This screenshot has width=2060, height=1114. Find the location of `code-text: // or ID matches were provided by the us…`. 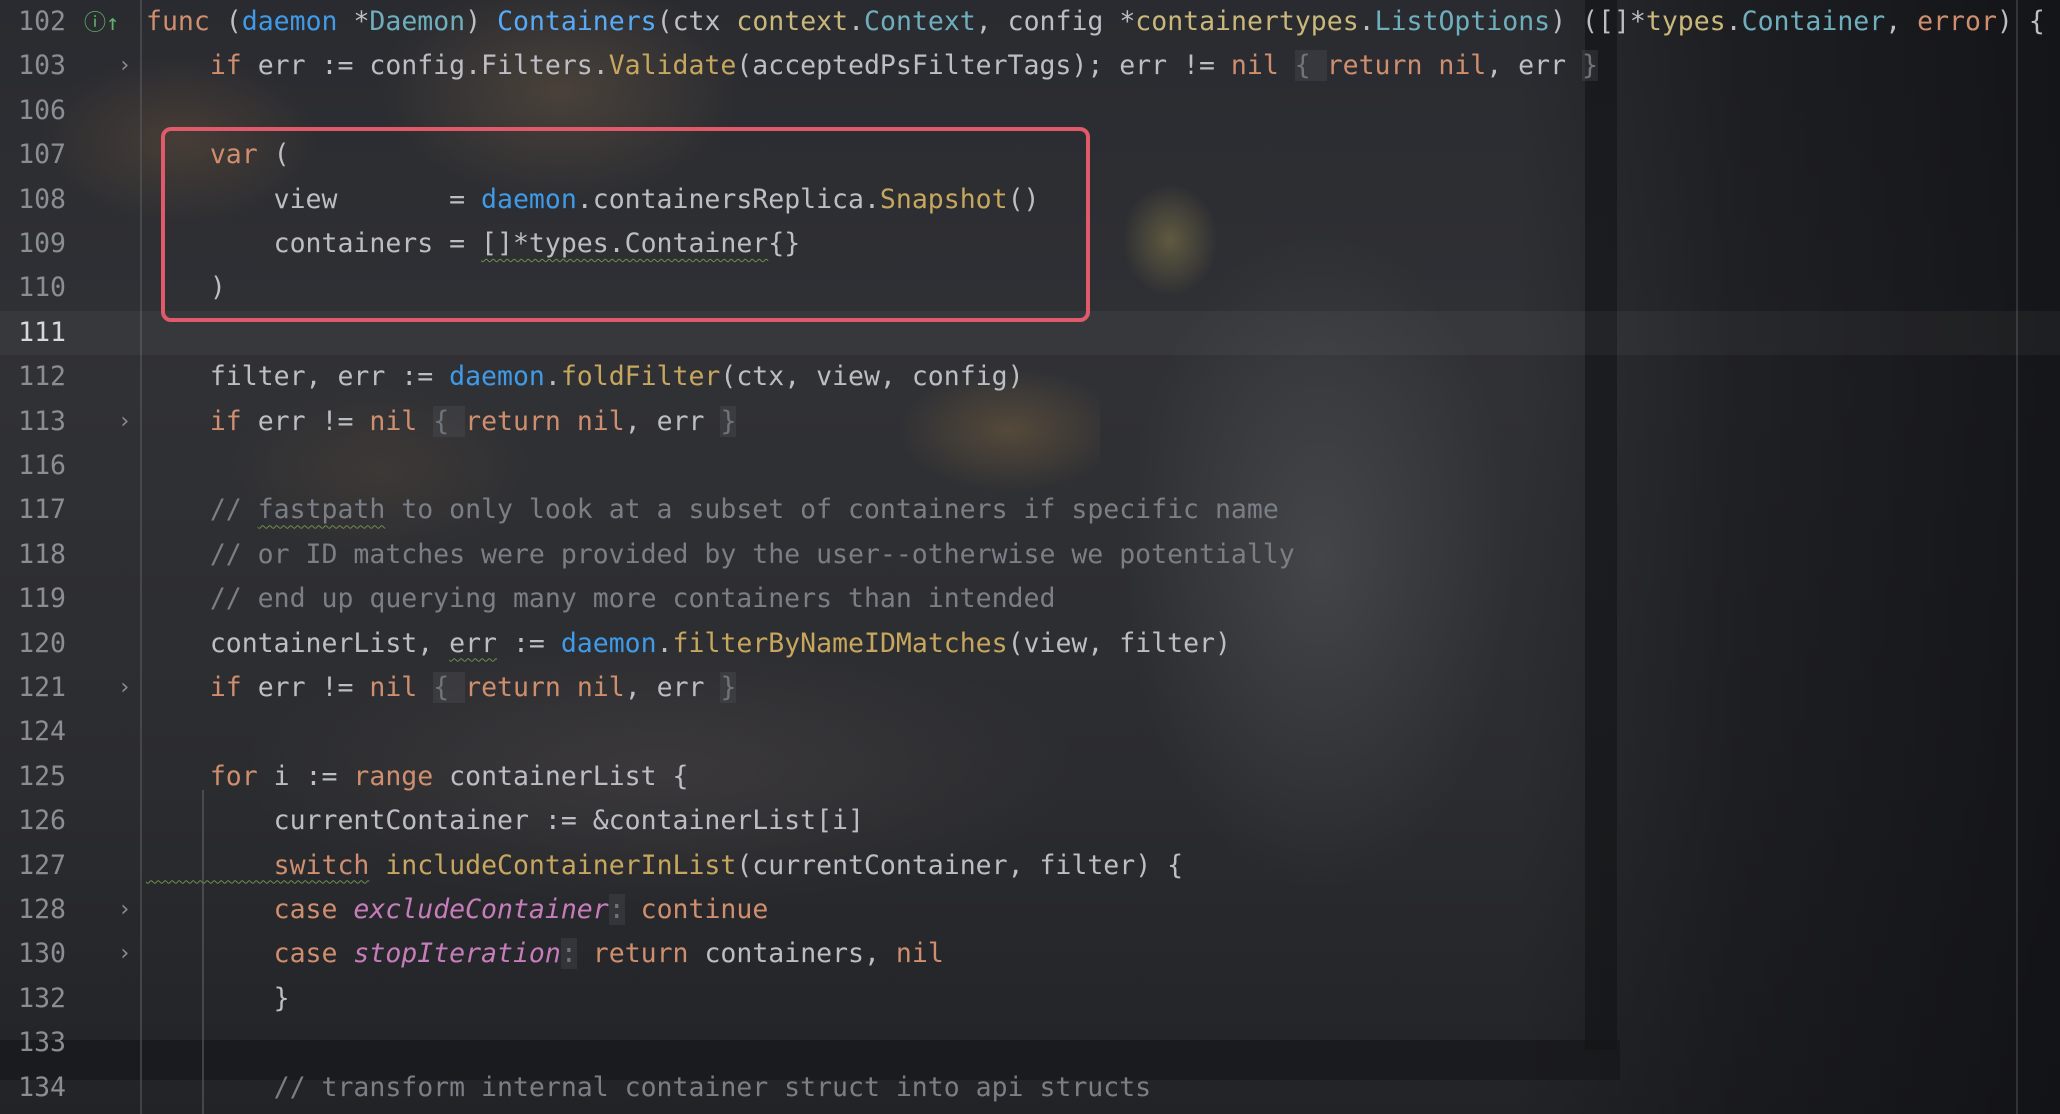

code-text: // or ID matches were provided by the us… is located at coordinates (720, 555).